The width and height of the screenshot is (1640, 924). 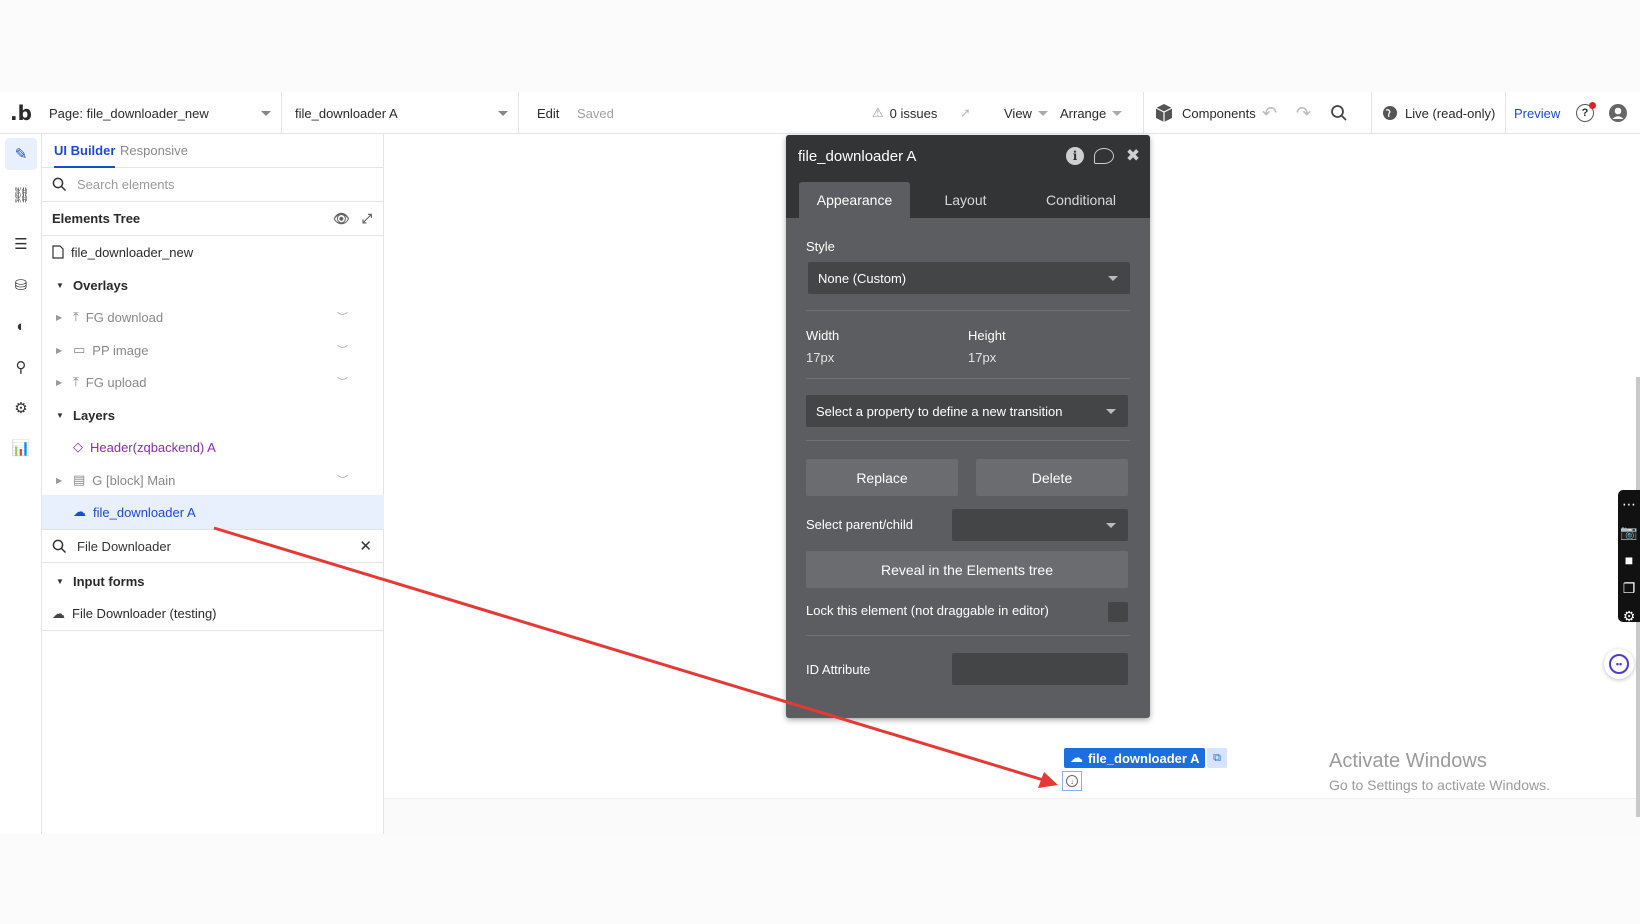 What do you see at coordinates (595, 113) in the screenshot?
I see `saved-status: Saved` at bounding box center [595, 113].